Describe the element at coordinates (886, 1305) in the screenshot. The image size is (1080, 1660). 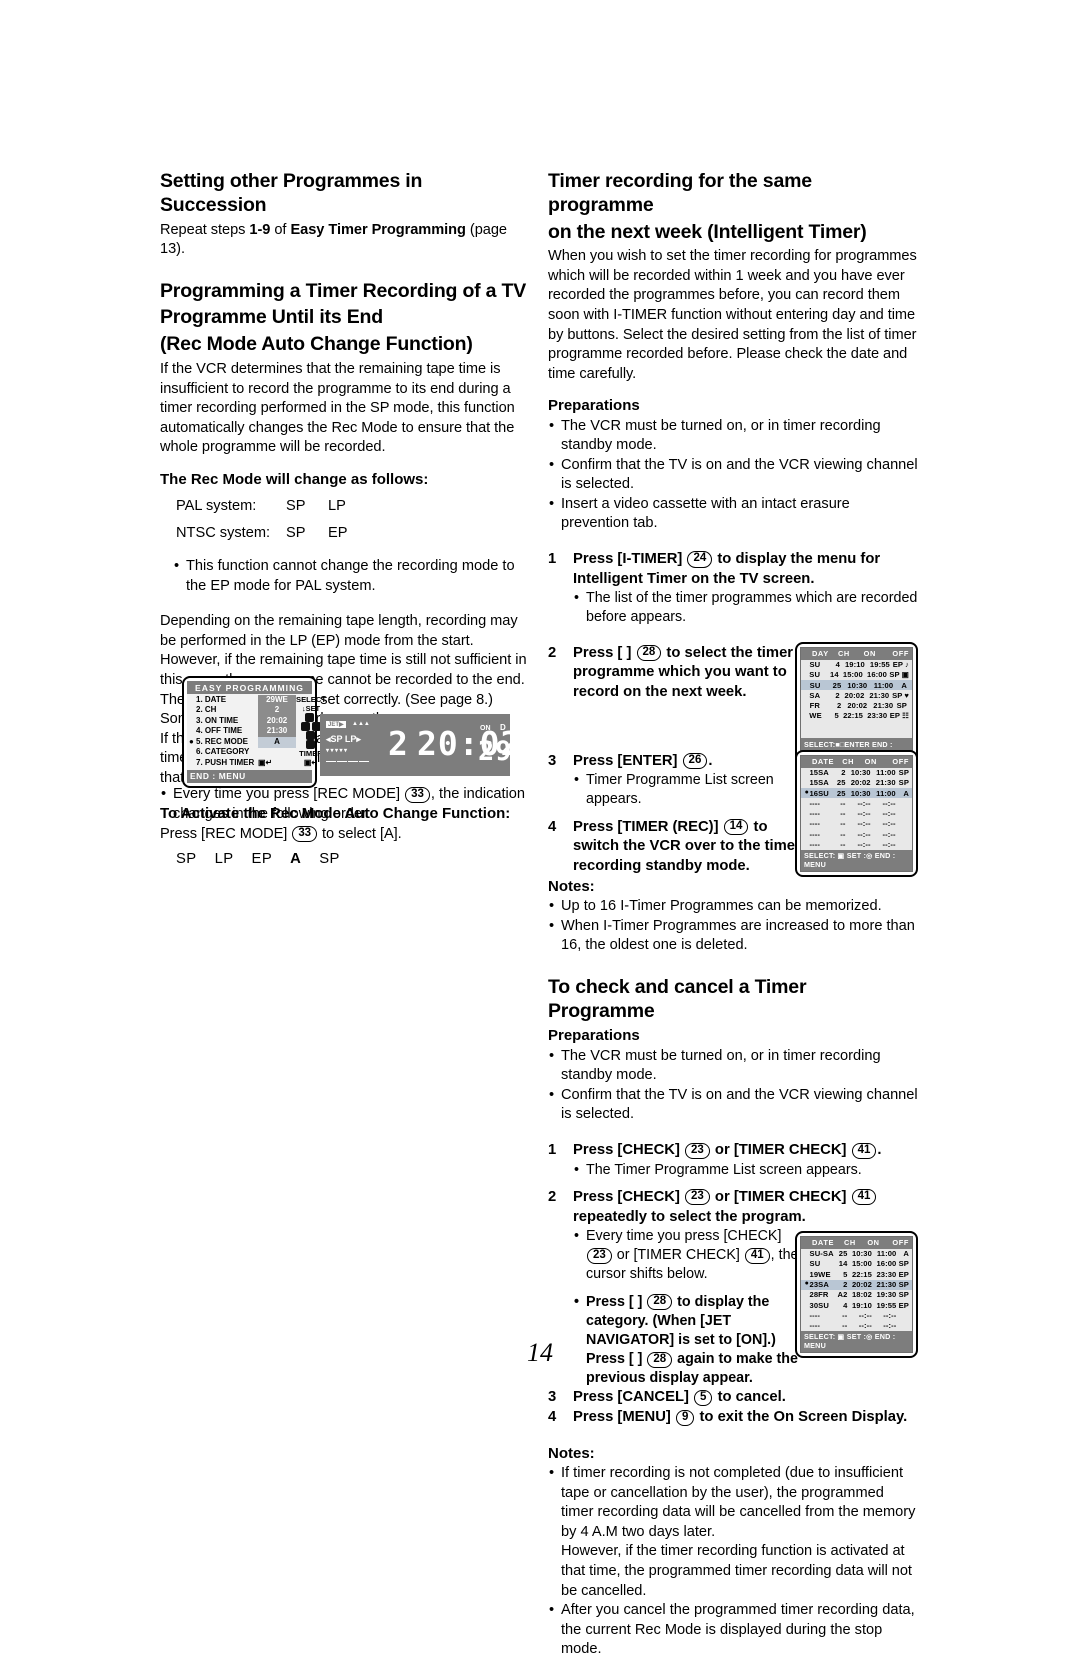
I see `cell-off: 19:55` at that location.